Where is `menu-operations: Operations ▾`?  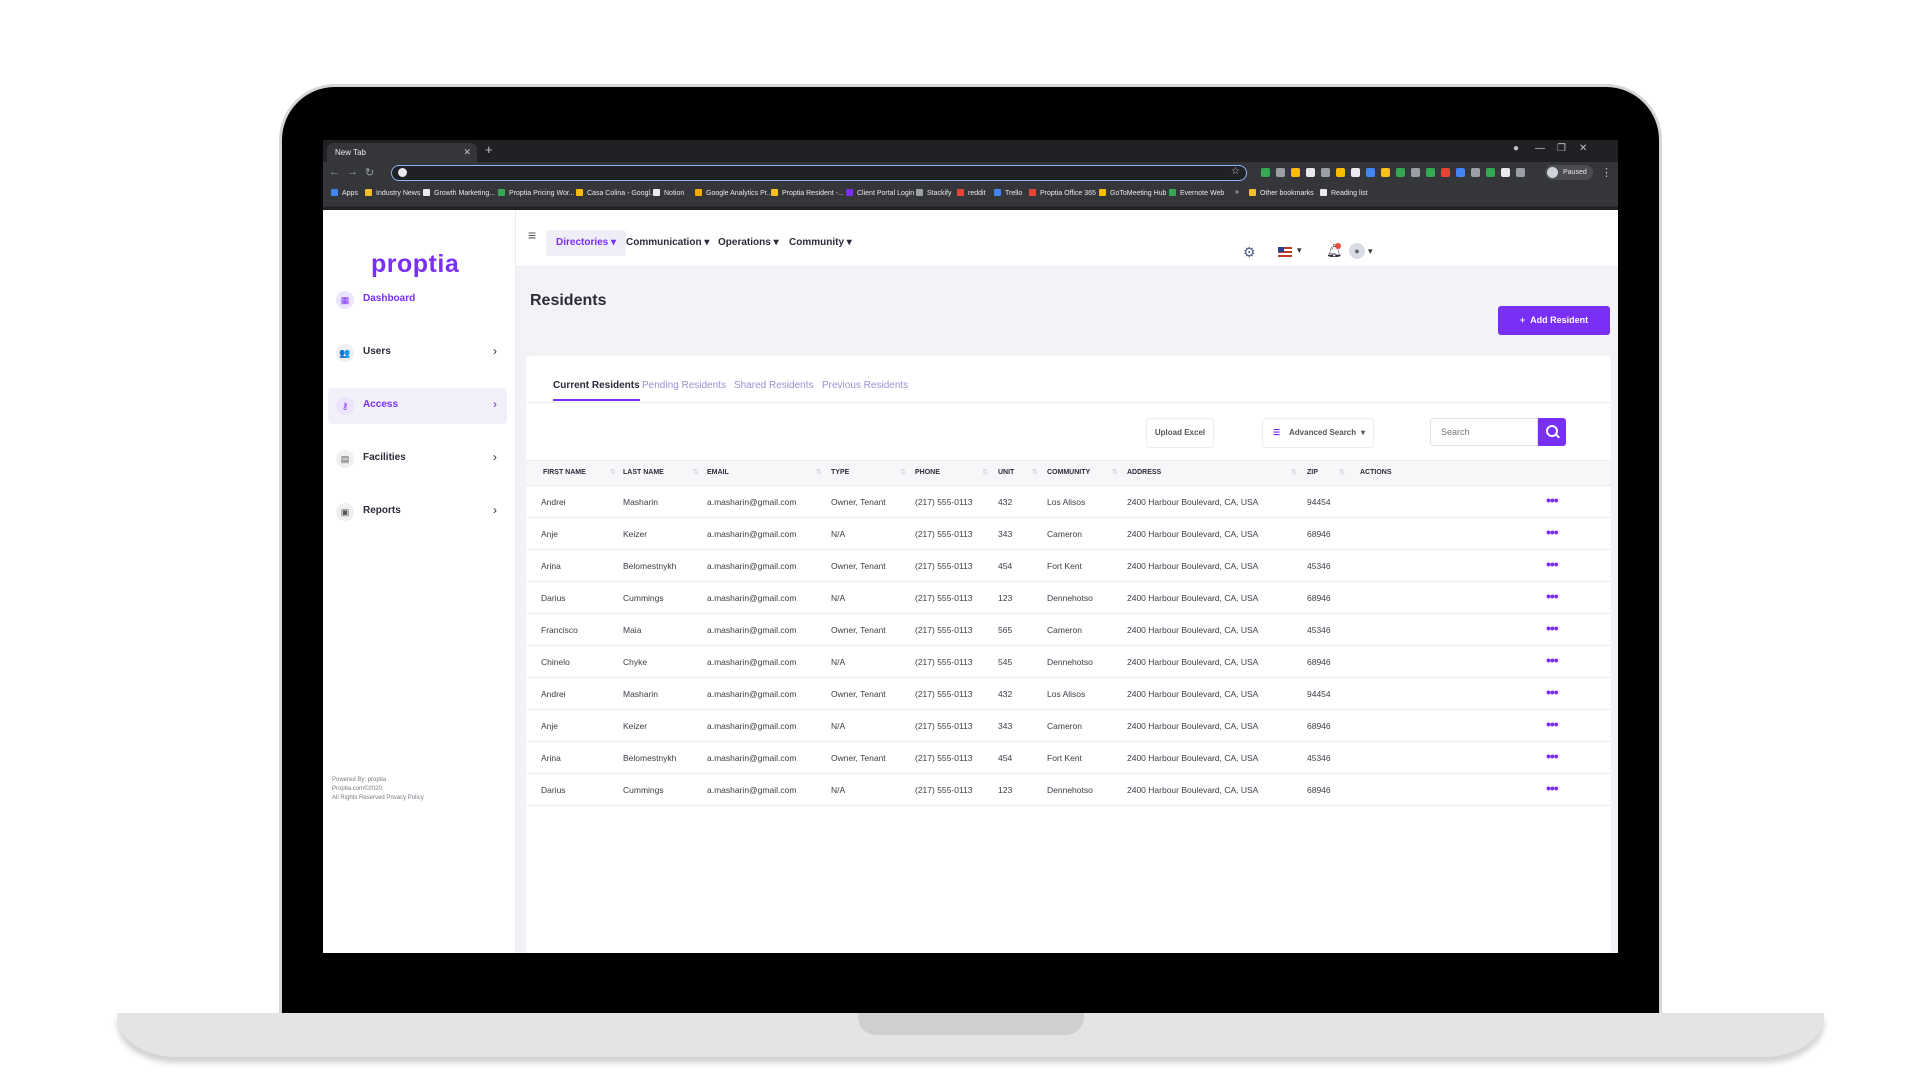 menu-operations: Operations ▾ is located at coordinates (748, 243).